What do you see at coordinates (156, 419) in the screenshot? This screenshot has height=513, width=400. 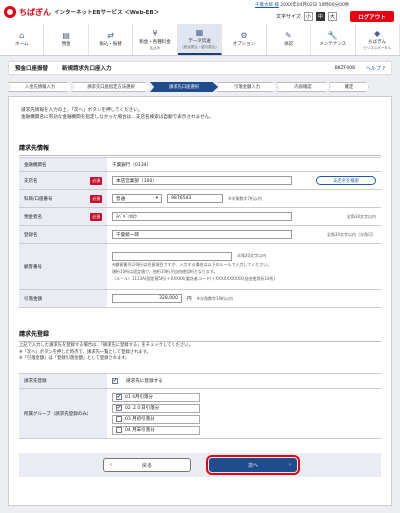 I see `group-option-3: 03 月初引落分` at bounding box center [156, 419].